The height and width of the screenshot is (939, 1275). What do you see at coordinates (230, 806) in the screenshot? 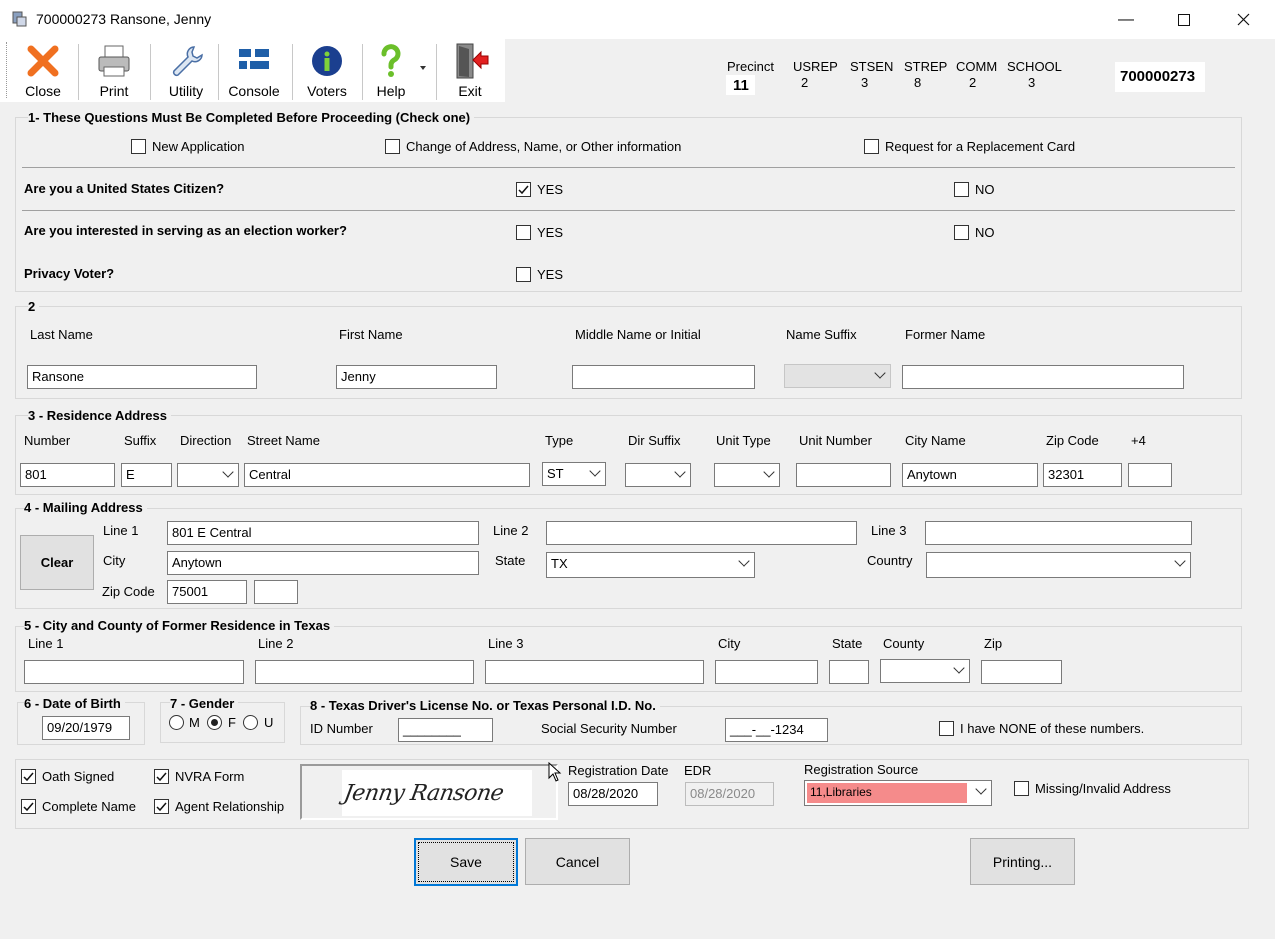
I see `agent-relationship-label: Agent Relationship` at bounding box center [230, 806].